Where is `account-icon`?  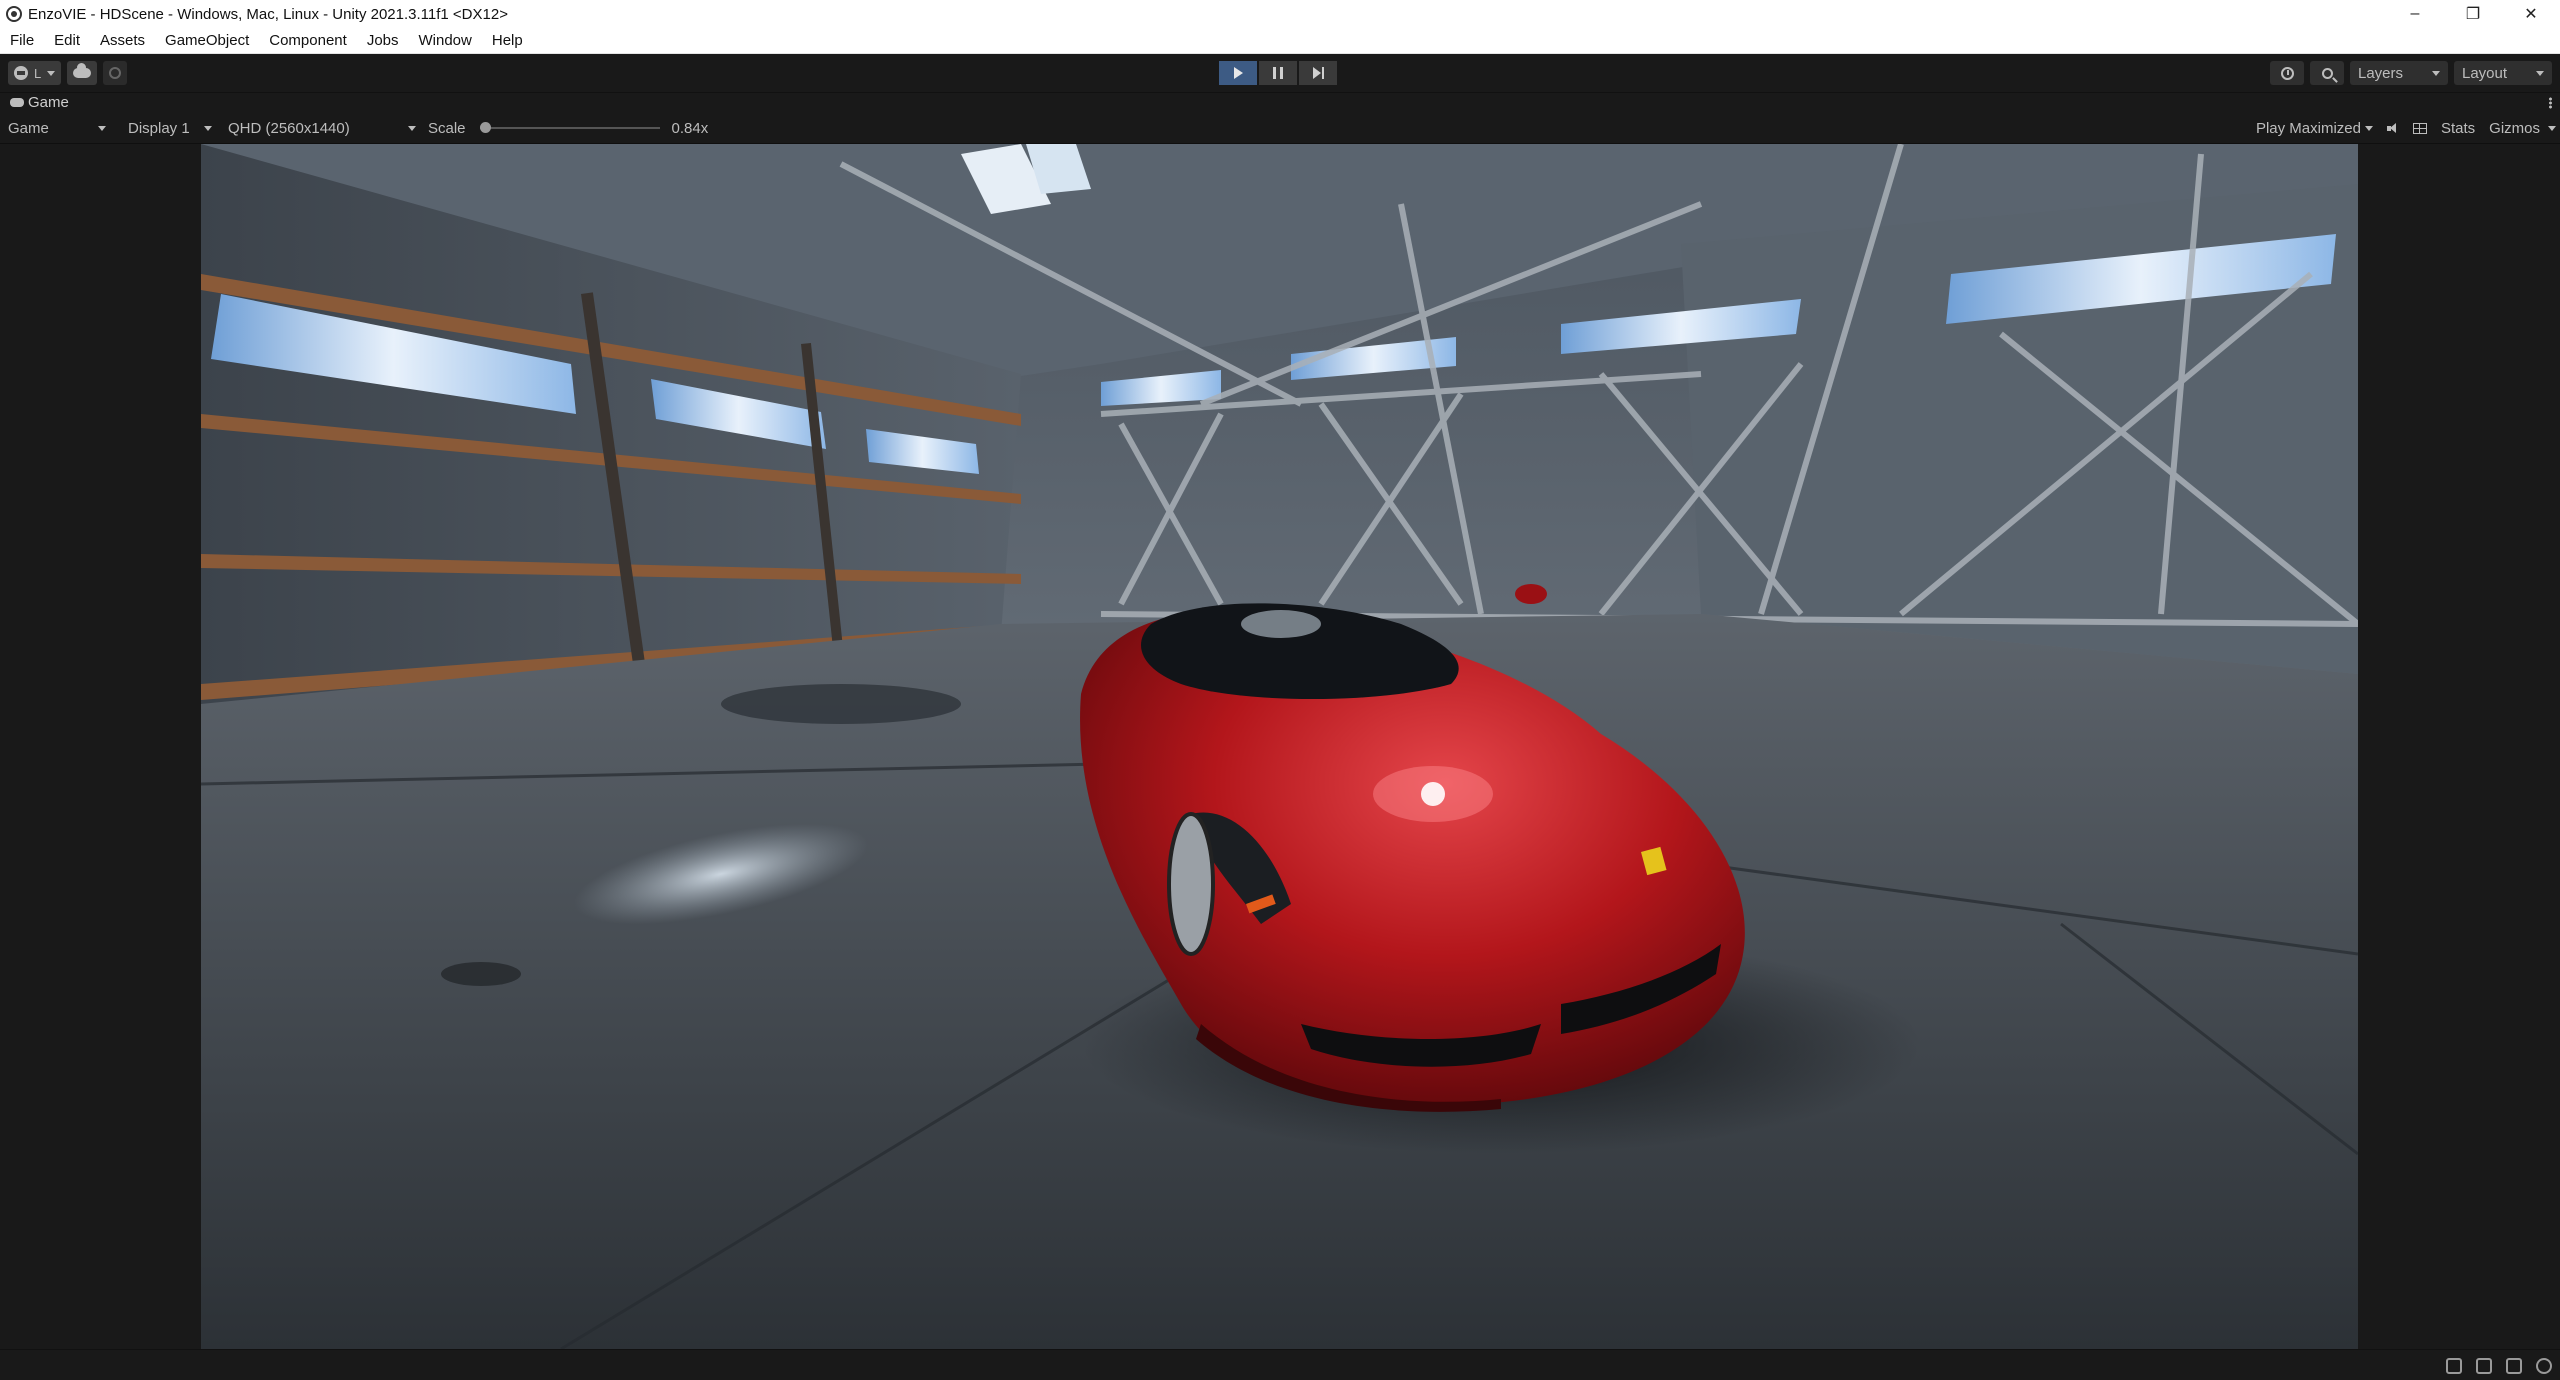
account-icon is located at coordinates (21, 73).